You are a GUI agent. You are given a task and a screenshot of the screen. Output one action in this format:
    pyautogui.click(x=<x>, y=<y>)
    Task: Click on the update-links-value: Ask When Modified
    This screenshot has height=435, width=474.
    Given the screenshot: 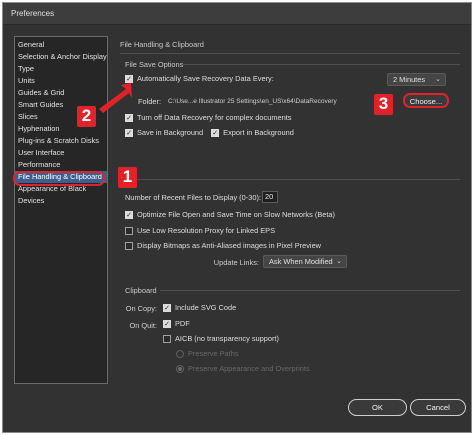 What is the action you would take?
    pyautogui.click(x=301, y=261)
    